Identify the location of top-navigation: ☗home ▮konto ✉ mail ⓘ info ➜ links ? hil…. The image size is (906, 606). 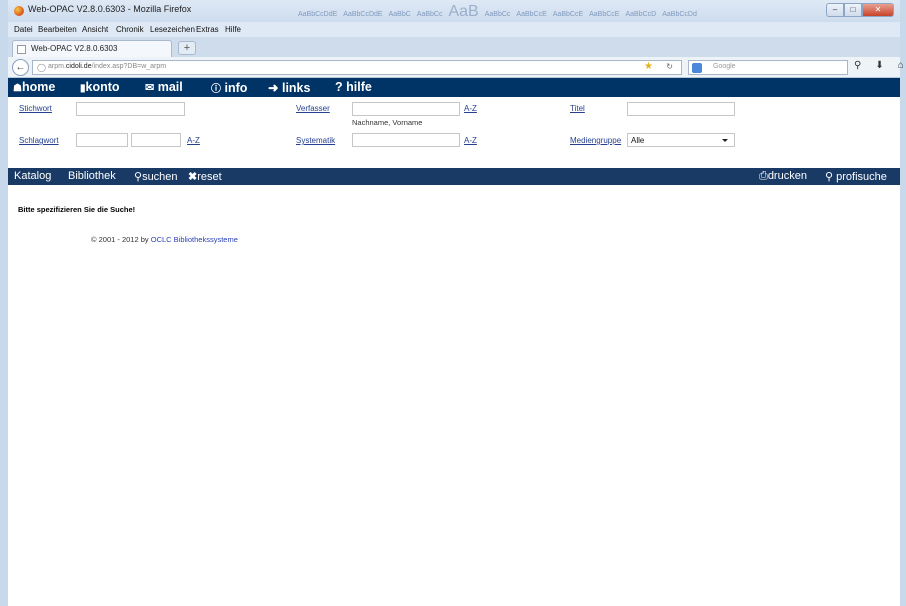
(454, 87).